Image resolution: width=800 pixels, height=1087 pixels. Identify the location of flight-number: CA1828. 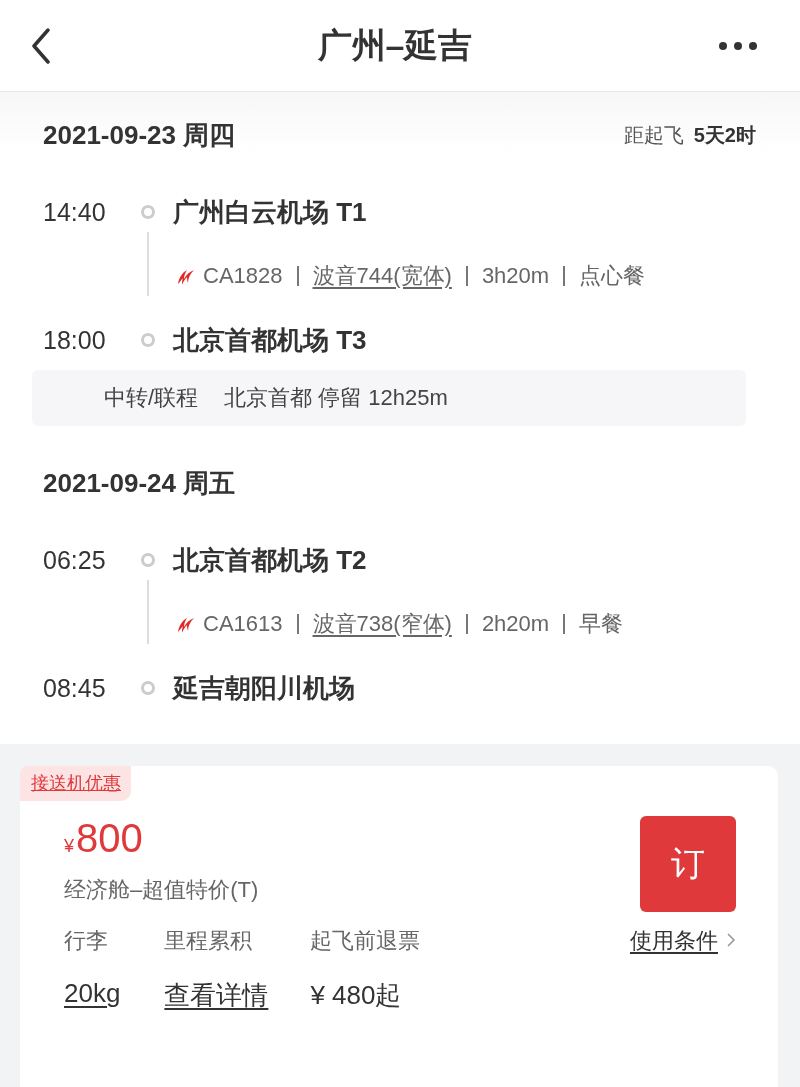
(243, 276).